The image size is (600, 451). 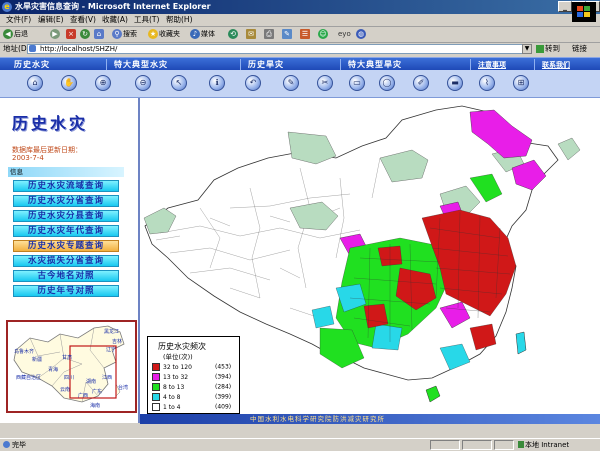 I want to click on query-flood-by-basin-button: 历史水灾流域查询, so click(x=66, y=186).